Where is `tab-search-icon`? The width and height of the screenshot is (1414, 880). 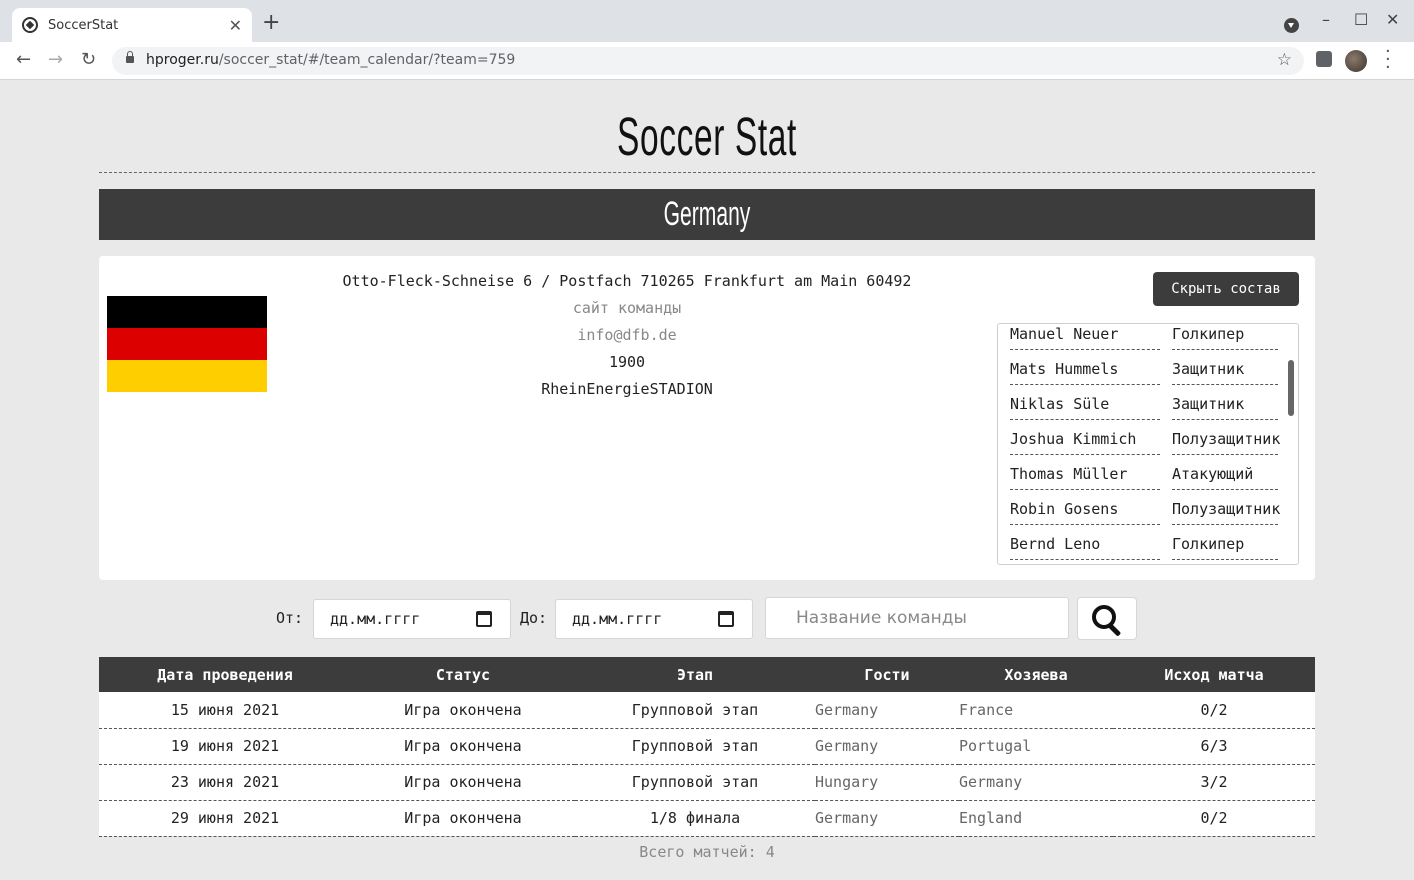 tab-search-icon is located at coordinates (1291, 25).